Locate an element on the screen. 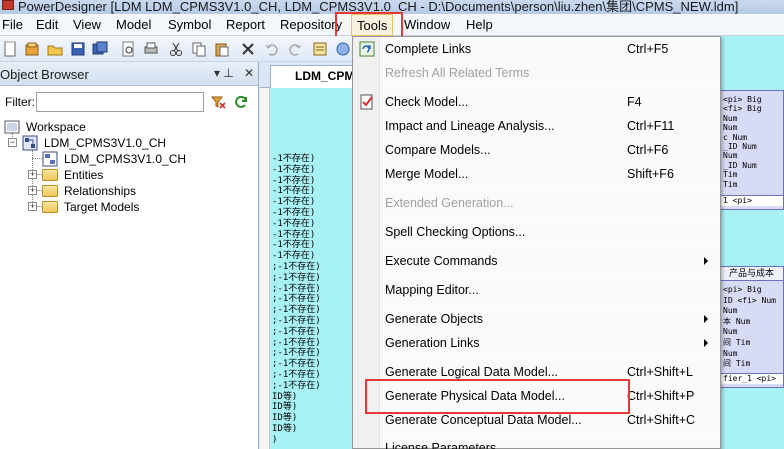  menu-item-generate-objects: Generate Objects is located at coordinates (536, 319).